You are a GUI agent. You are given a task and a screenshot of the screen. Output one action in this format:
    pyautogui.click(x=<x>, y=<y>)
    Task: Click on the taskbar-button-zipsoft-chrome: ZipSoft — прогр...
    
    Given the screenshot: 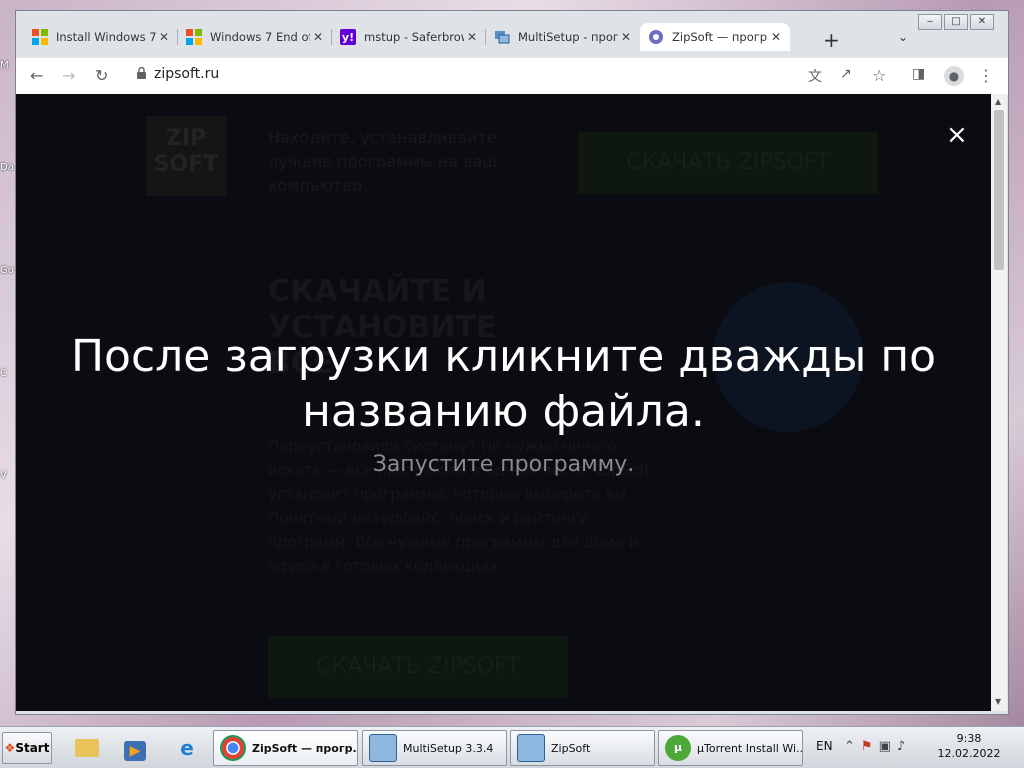 What is the action you would take?
    pyautogui.click(x=285, y=748)
    